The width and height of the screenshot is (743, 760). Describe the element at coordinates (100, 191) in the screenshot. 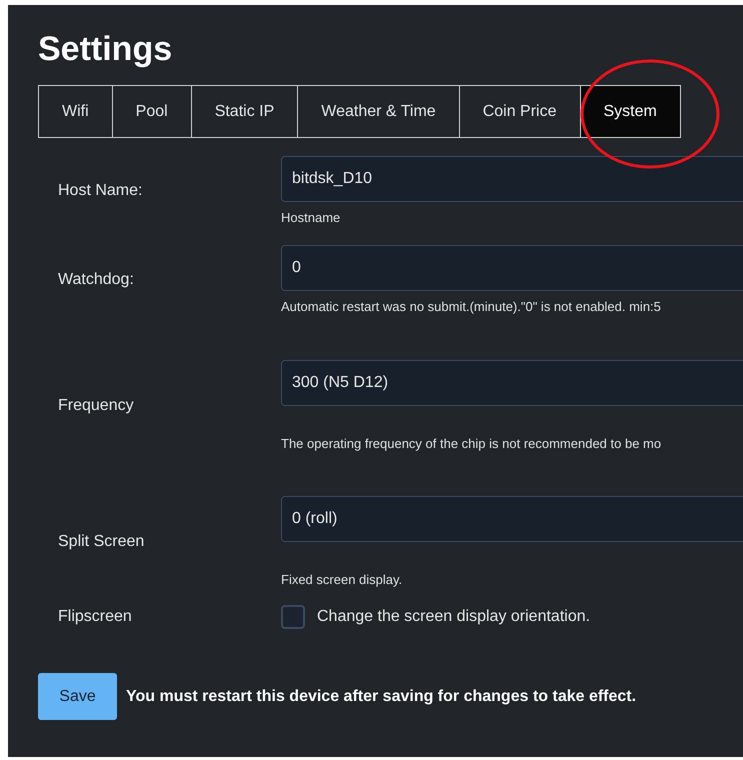

I see `field-label: Host Name:` at that location.